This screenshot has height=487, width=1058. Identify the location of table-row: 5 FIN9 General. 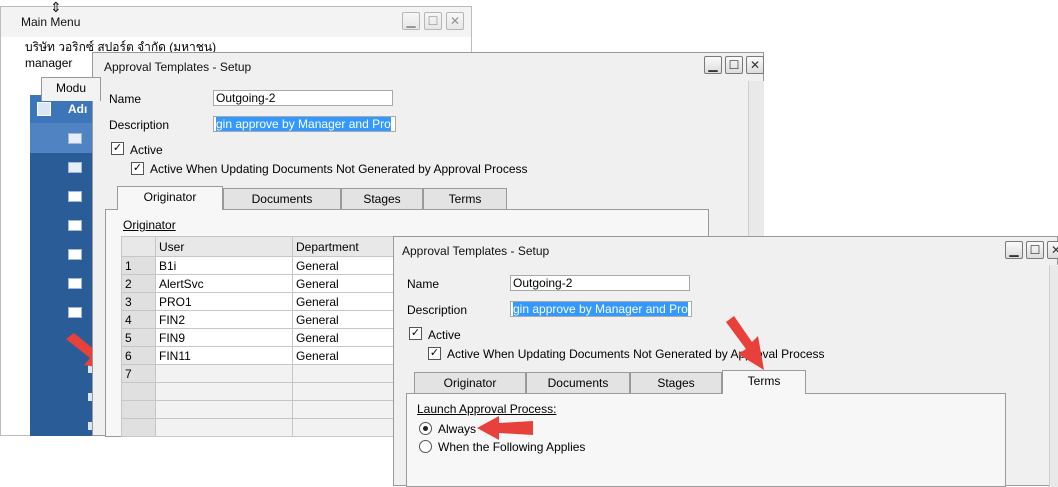
(266, 337).